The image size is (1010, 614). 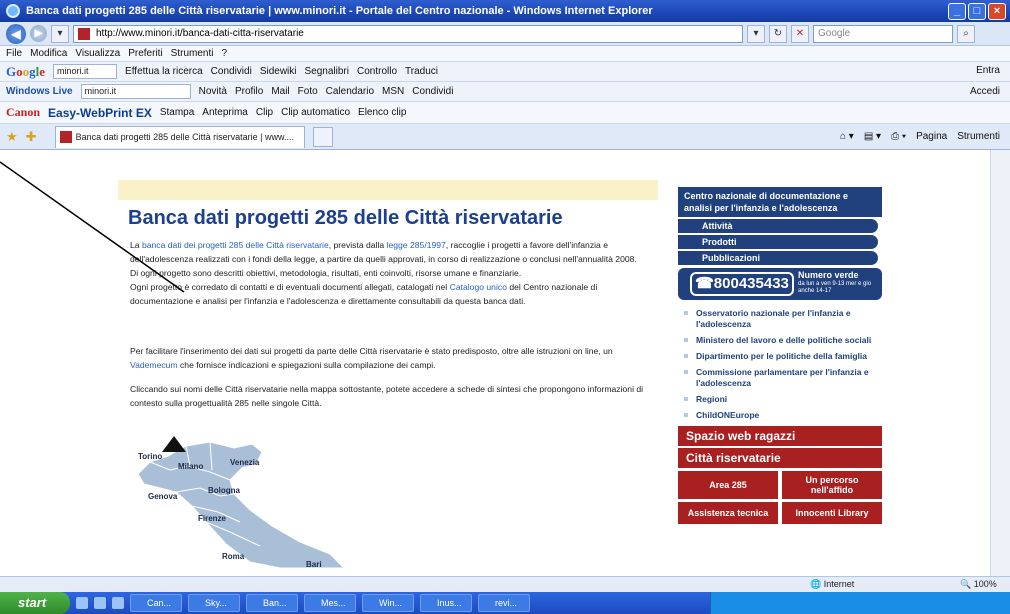 I want to click on live-profile: Profilo, so click(x=249, y=91).